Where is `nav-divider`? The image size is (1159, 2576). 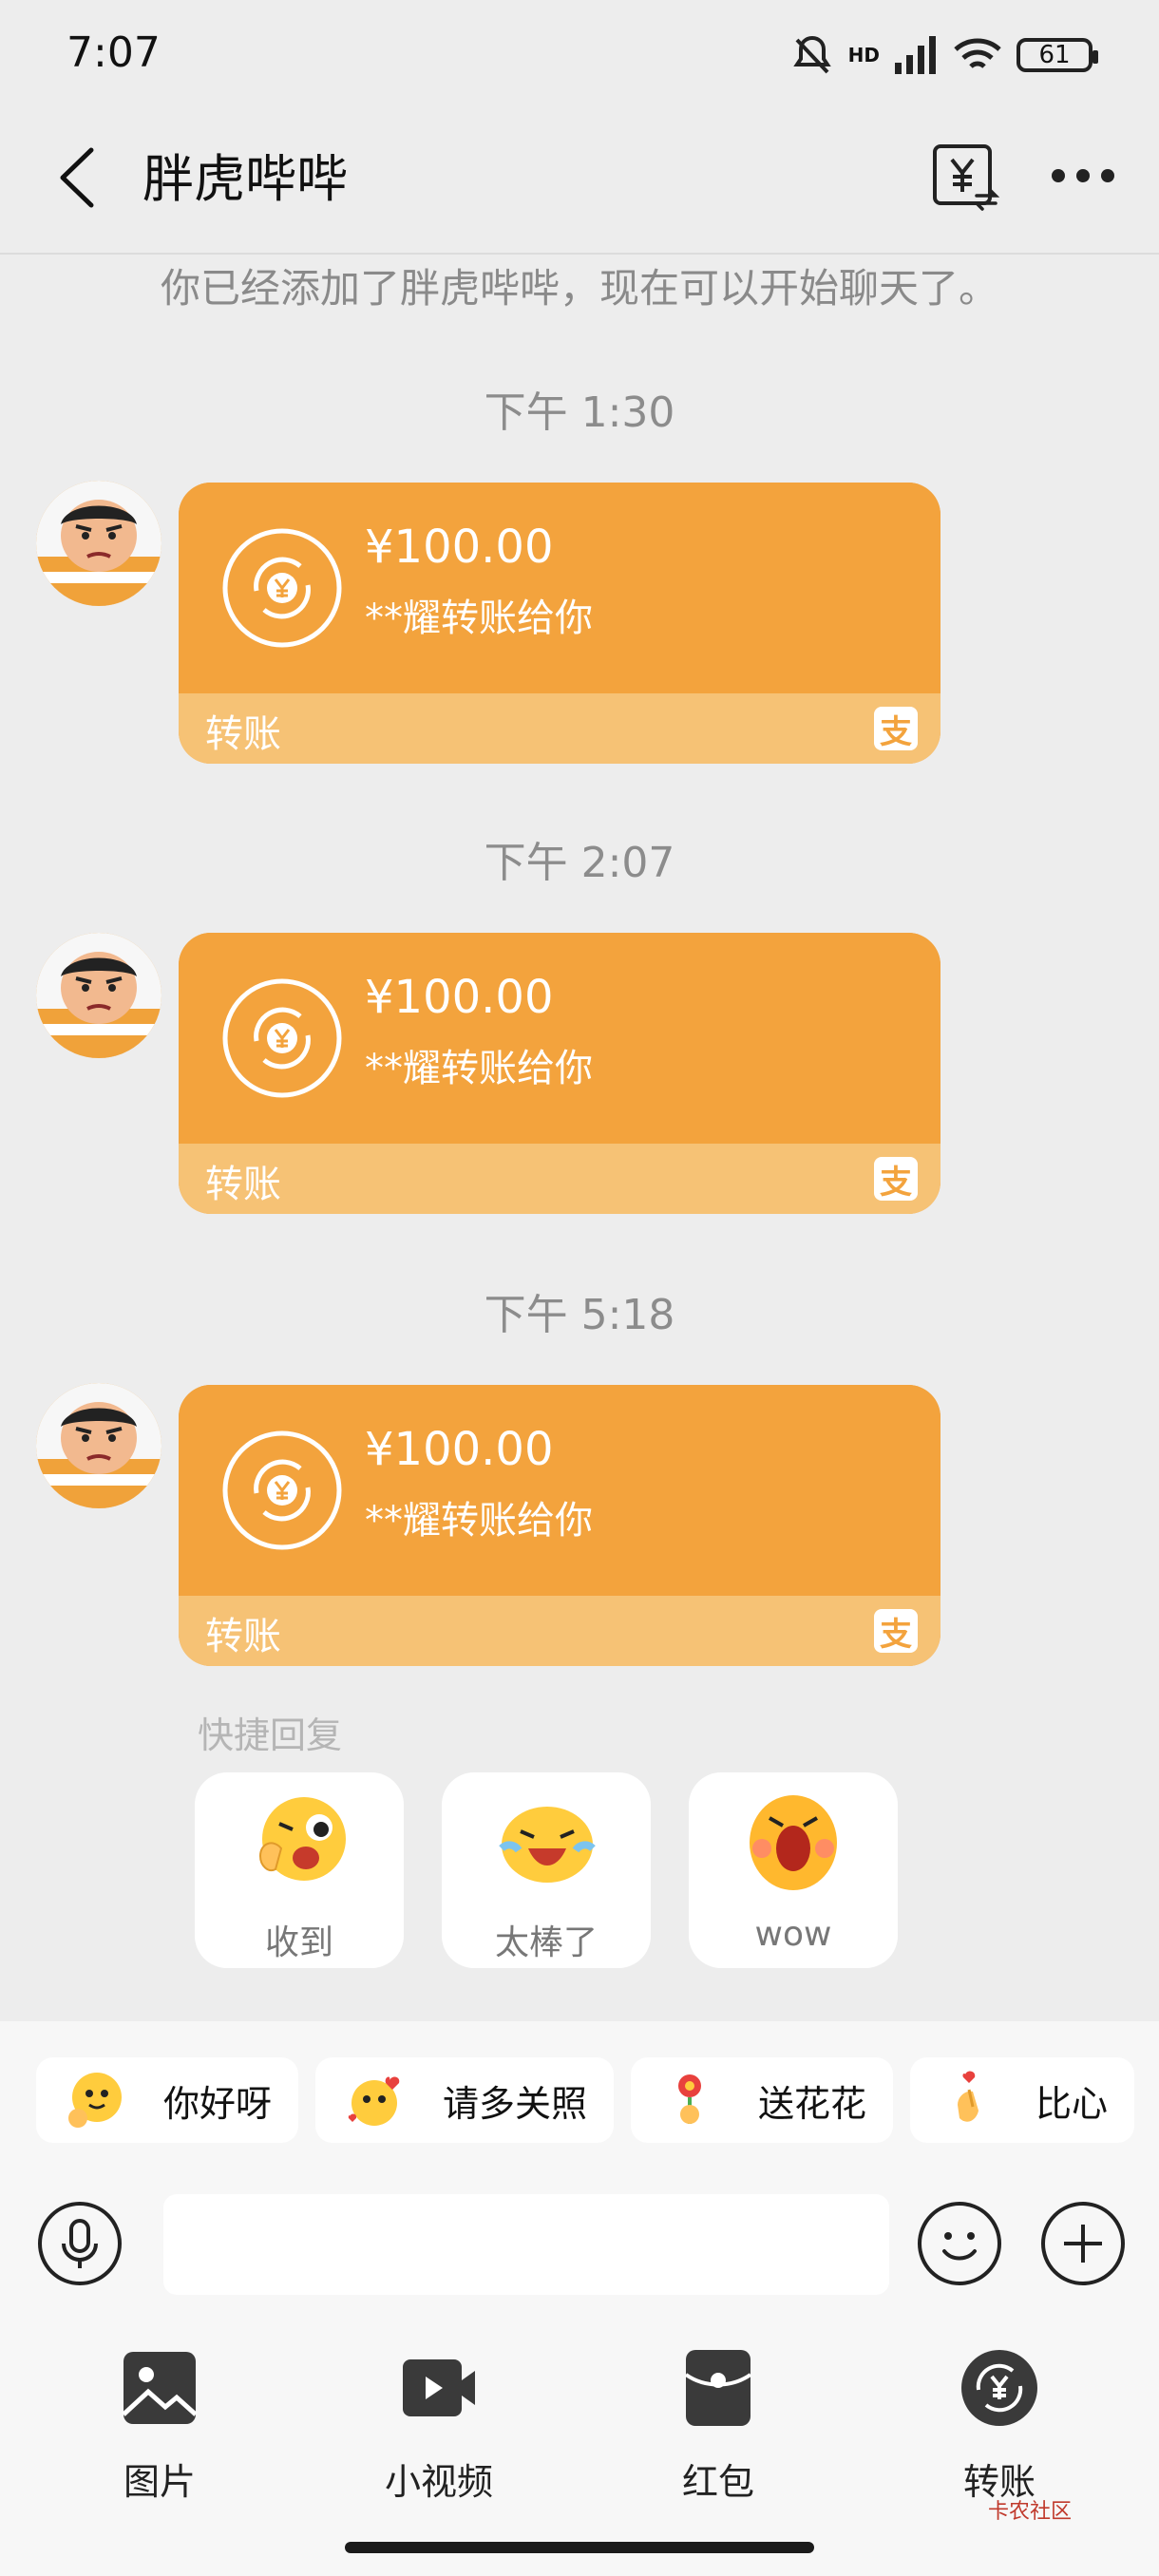
nav-divider is located at coordinates (579, 254).